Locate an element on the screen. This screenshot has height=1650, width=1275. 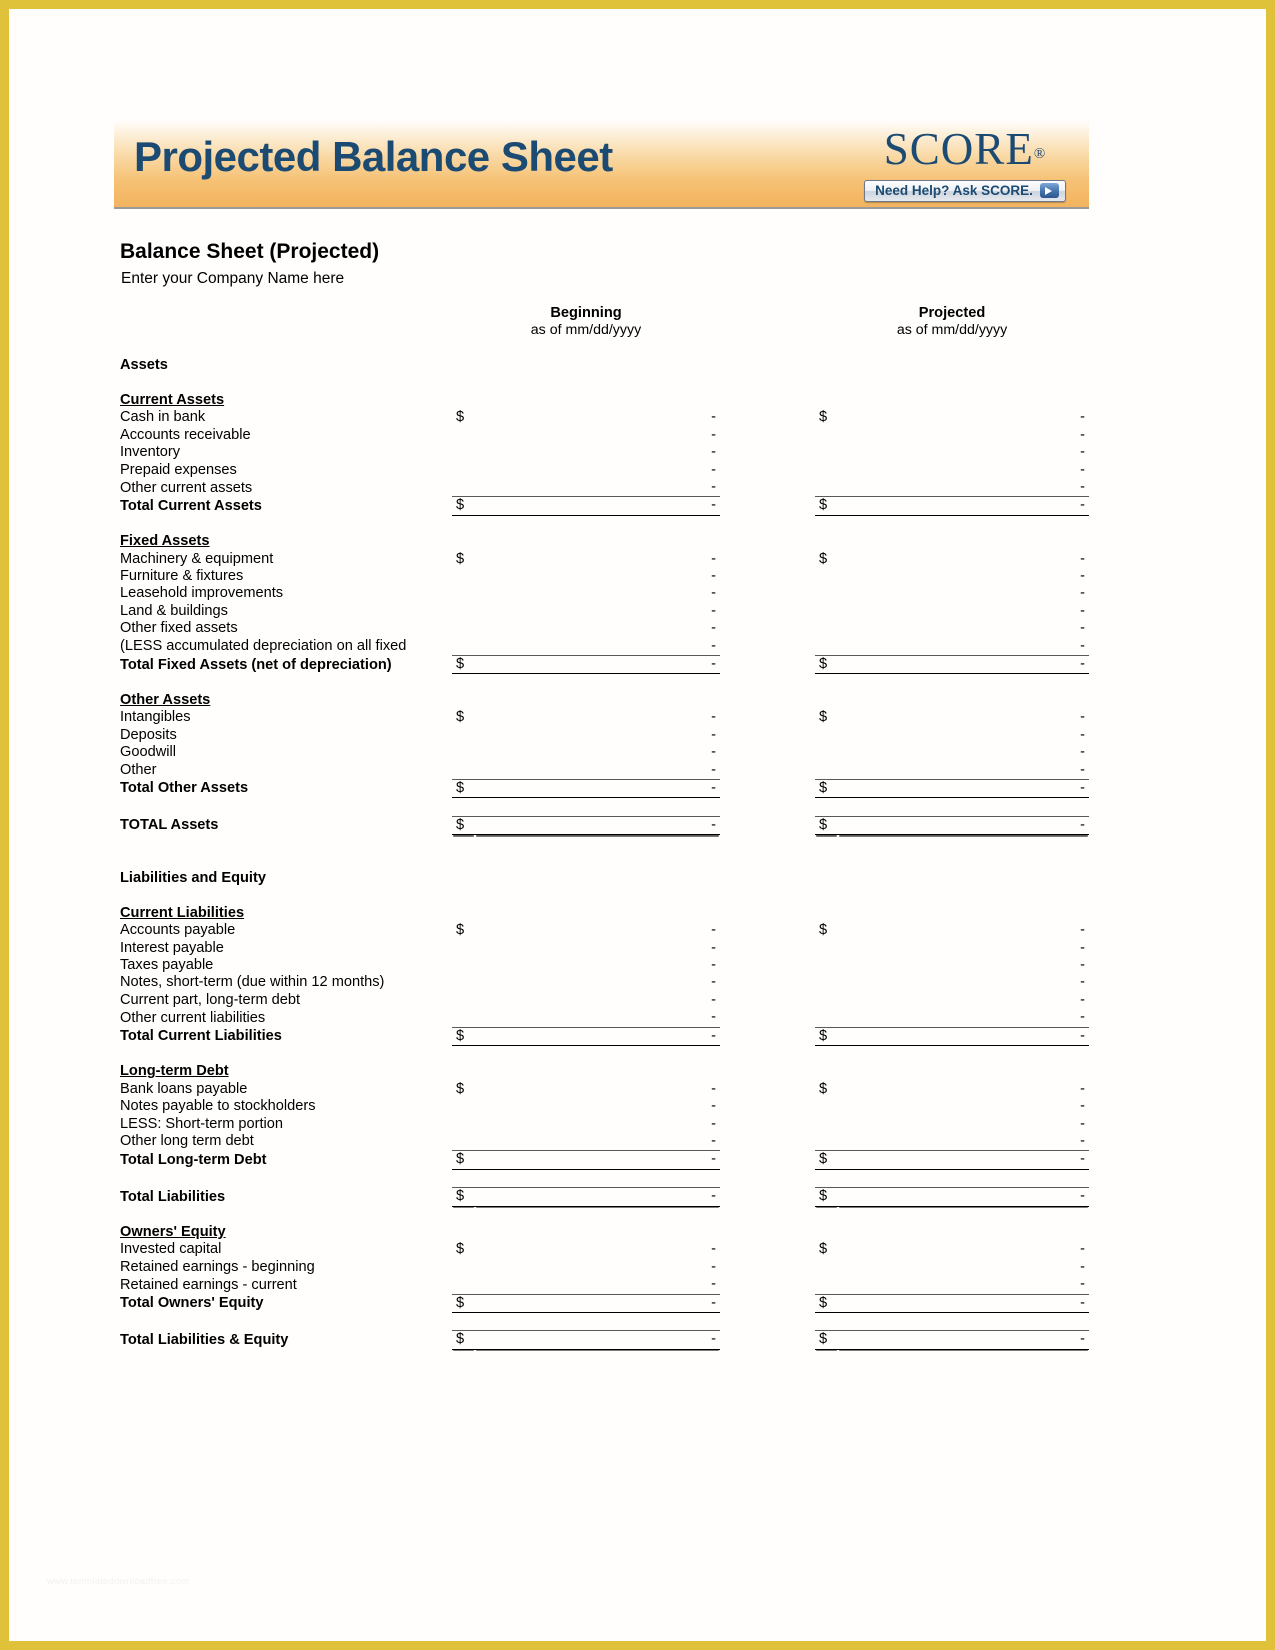
company-name-field: Enter your Company Name here is located at coordinates (232, 279).